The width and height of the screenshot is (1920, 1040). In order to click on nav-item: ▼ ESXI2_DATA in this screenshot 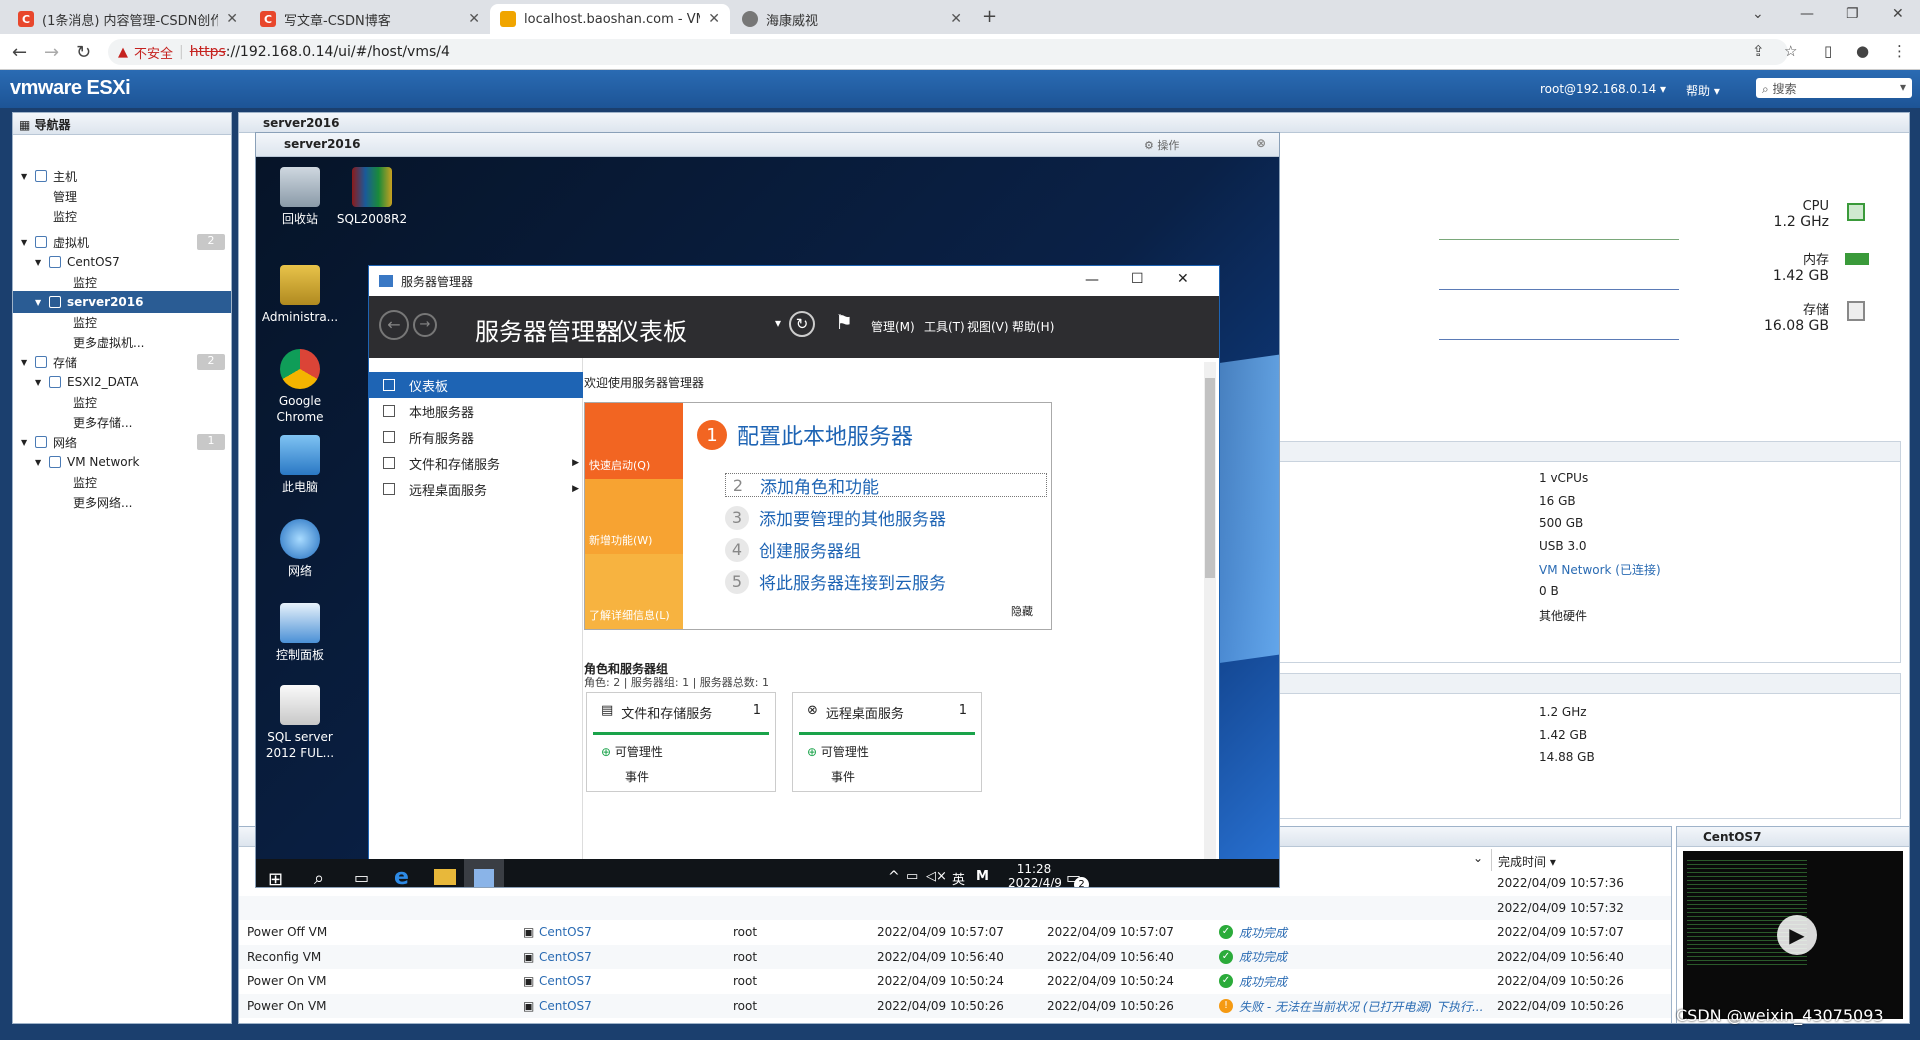, I will do `click(122, 382)`.